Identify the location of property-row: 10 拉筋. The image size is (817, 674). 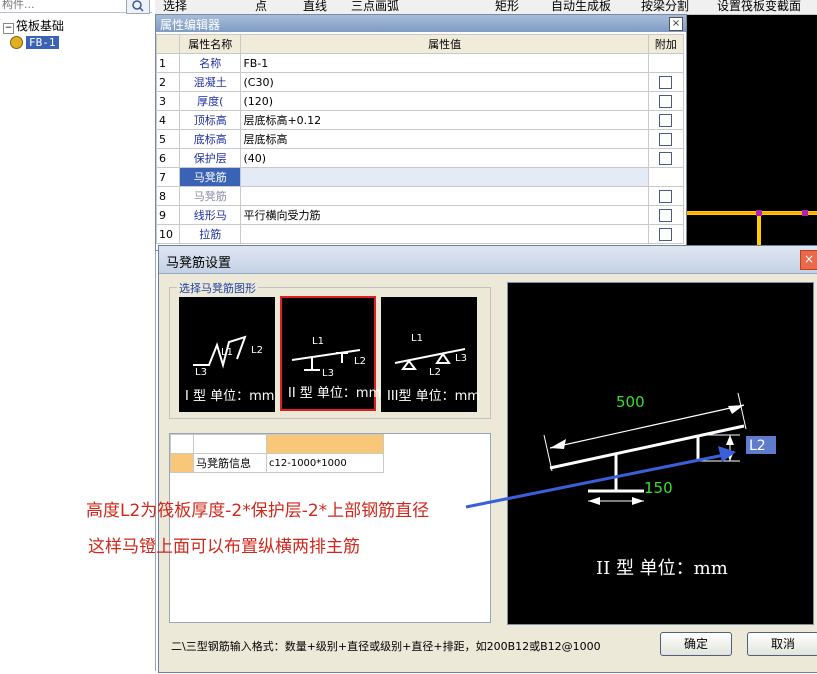
(420, 234).